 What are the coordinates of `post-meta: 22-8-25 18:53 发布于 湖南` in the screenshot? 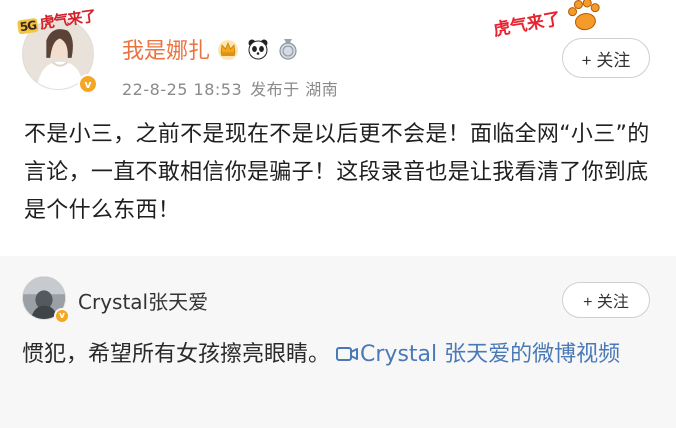 It's located at (230, 88).